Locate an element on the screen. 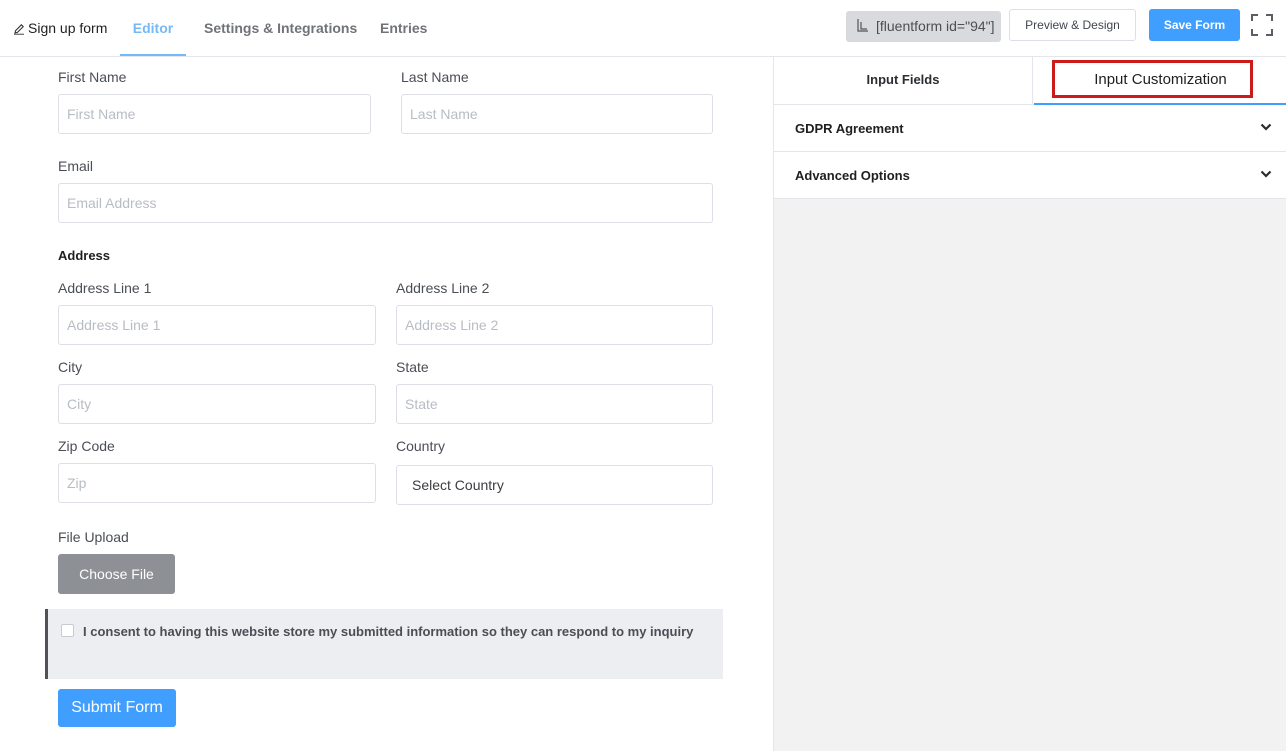 The image size is (1286, 751). submit-form-button: Submit Form is located at coordinates (117, 708).